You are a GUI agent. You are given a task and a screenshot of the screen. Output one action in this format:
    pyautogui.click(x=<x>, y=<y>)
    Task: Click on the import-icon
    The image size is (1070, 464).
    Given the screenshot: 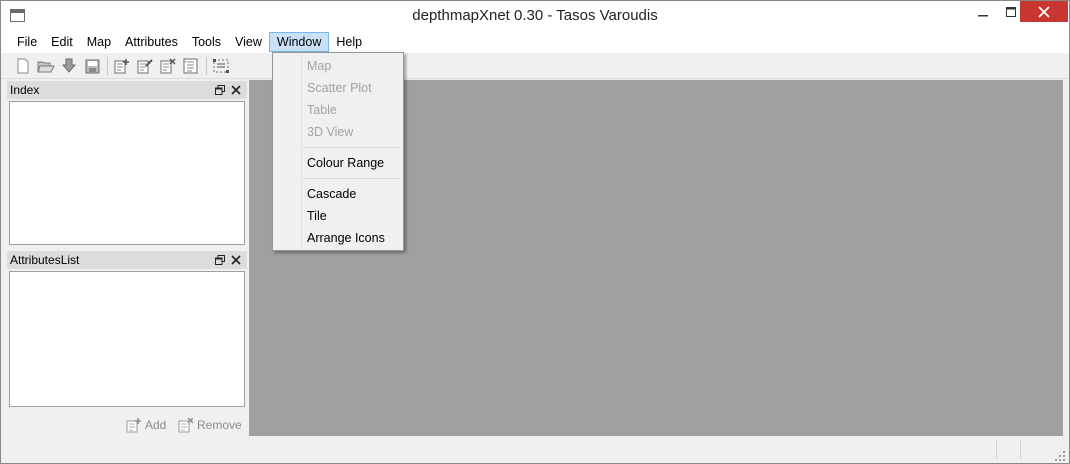 What is the action you would take?
    pyautogui.click(x=69, y=65)
    